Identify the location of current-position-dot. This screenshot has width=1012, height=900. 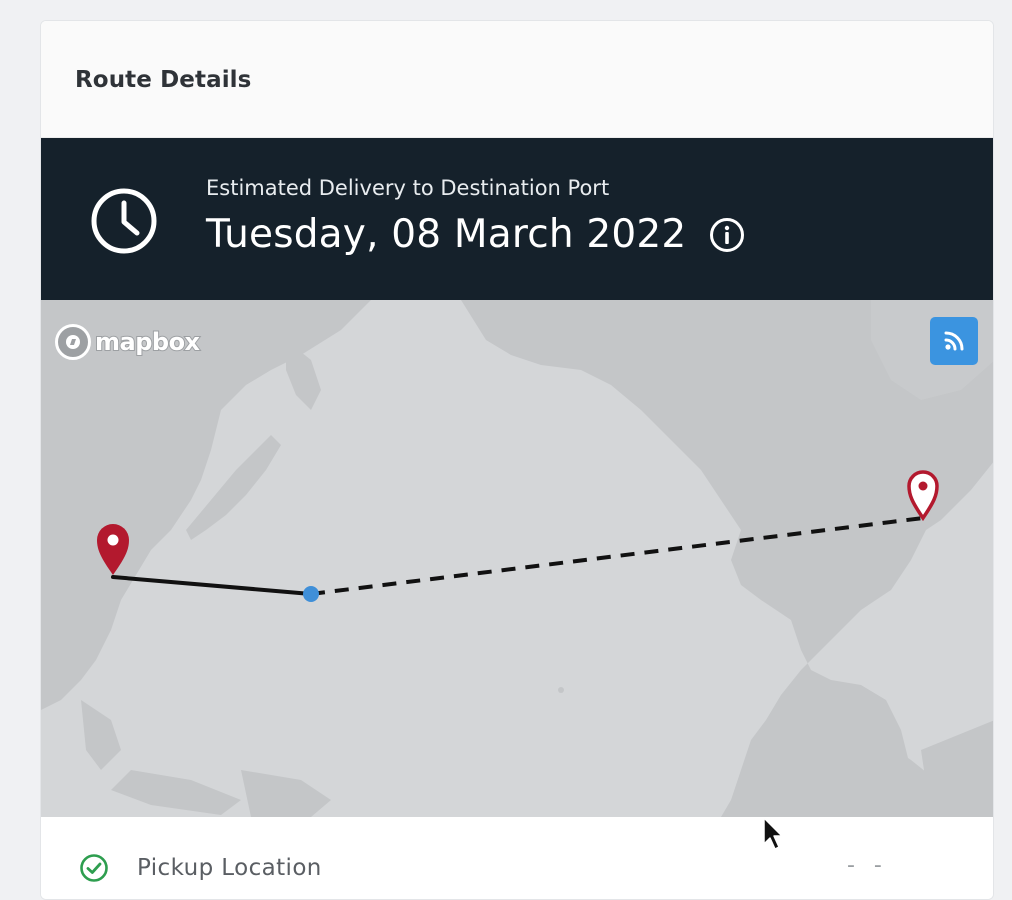
(311, 594).